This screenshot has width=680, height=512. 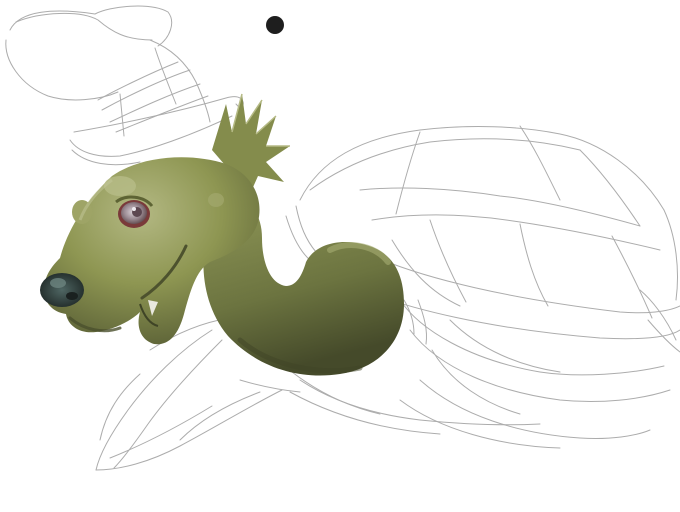 What do you see at coordinates (62, 290) in the screenshot?
I see `nose` at bounding box center [62, 290].